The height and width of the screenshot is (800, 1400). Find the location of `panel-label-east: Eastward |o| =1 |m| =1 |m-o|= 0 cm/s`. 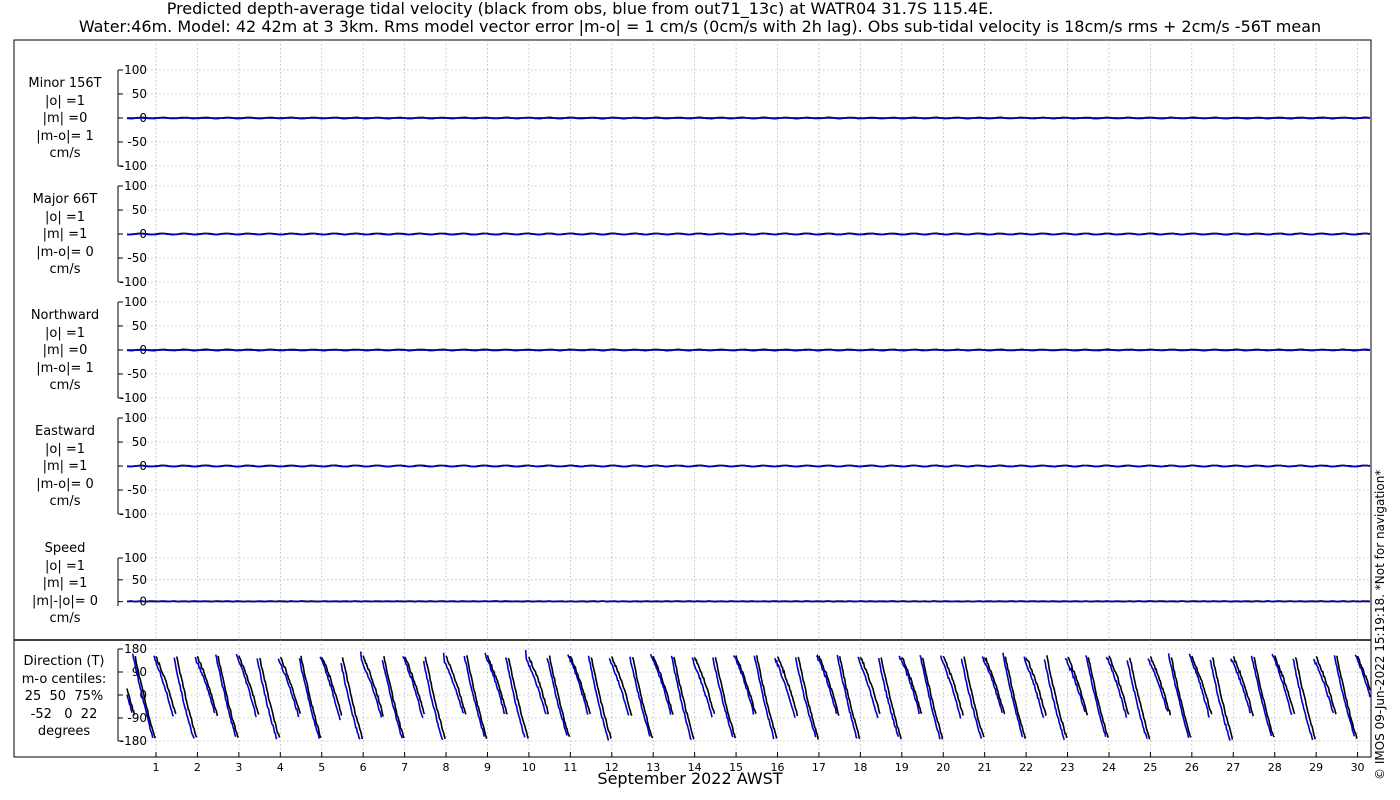

panel-label-east: Eastward |o| =1 |m| =1 |m-o|= 0 cm/s is located at coordinates (65, 467).